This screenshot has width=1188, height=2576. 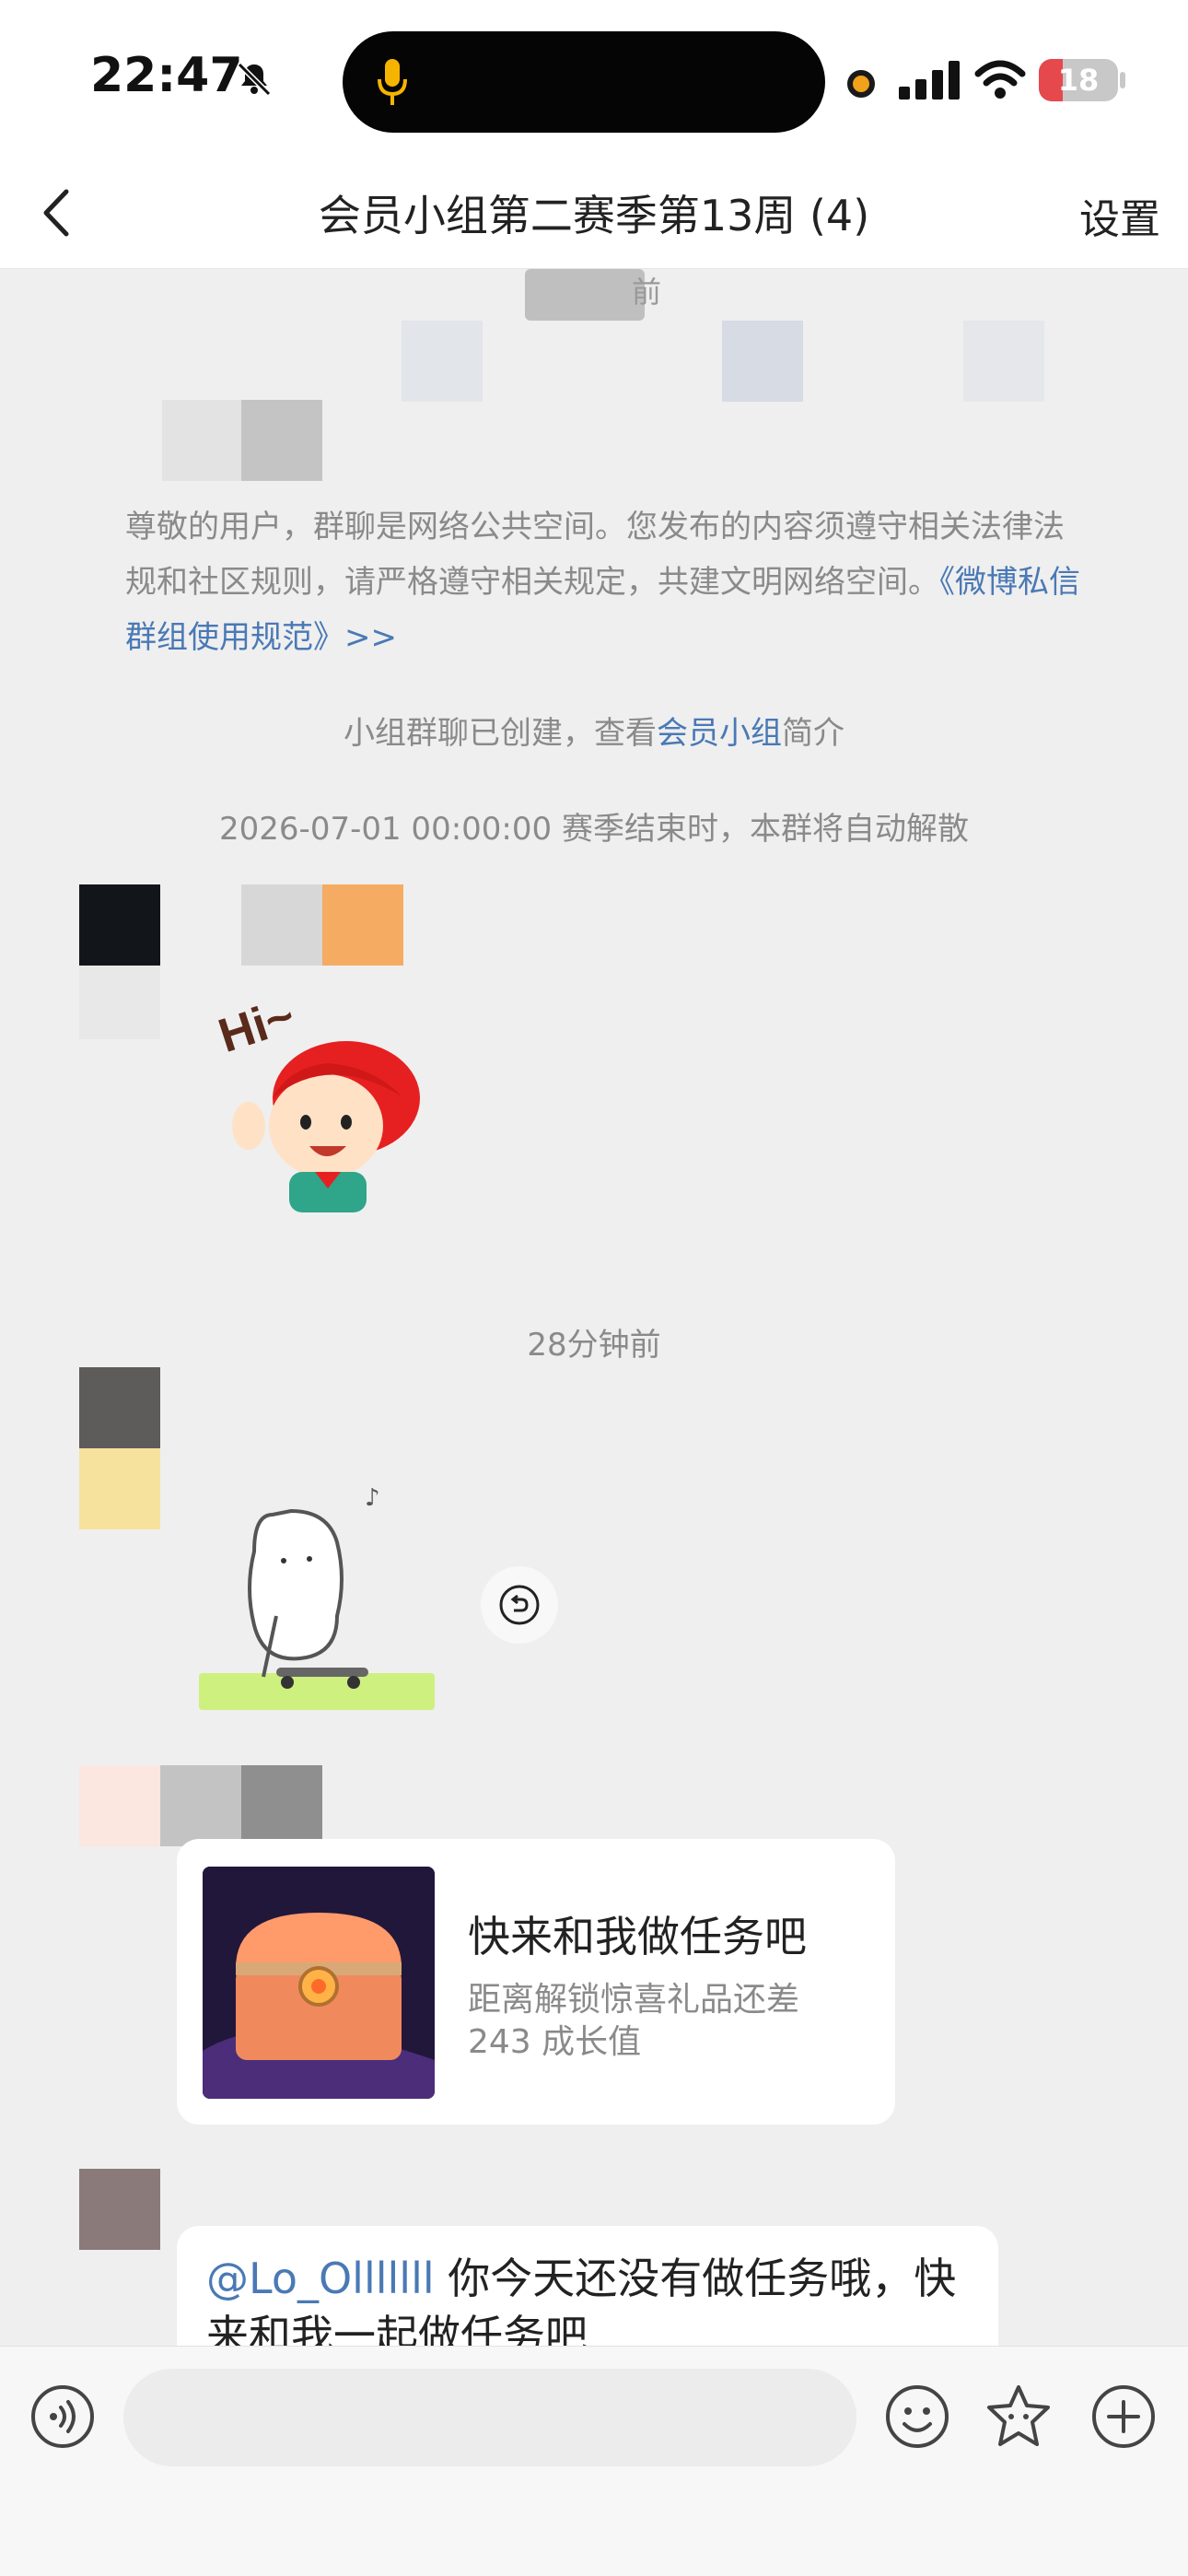 What do you see at coordinates (318, 1602) in the screenshot?
I see `scooter-sticker: ♪` at bounding box center [318, 1602].